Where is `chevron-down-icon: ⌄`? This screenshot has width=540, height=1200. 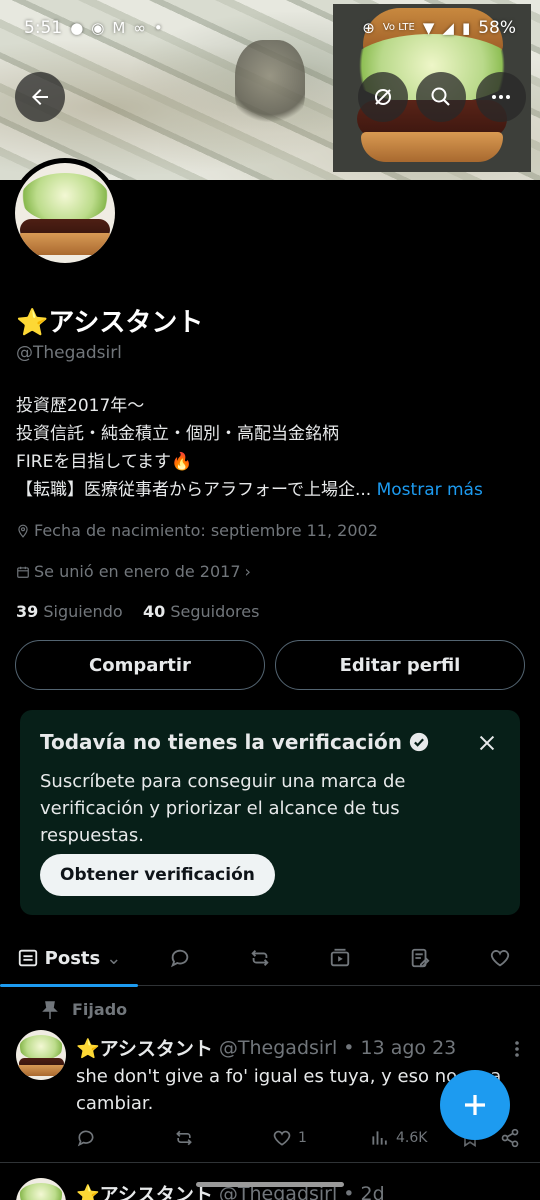 chevron-down-icon: ⌄ is located at coordinates (114, 958).